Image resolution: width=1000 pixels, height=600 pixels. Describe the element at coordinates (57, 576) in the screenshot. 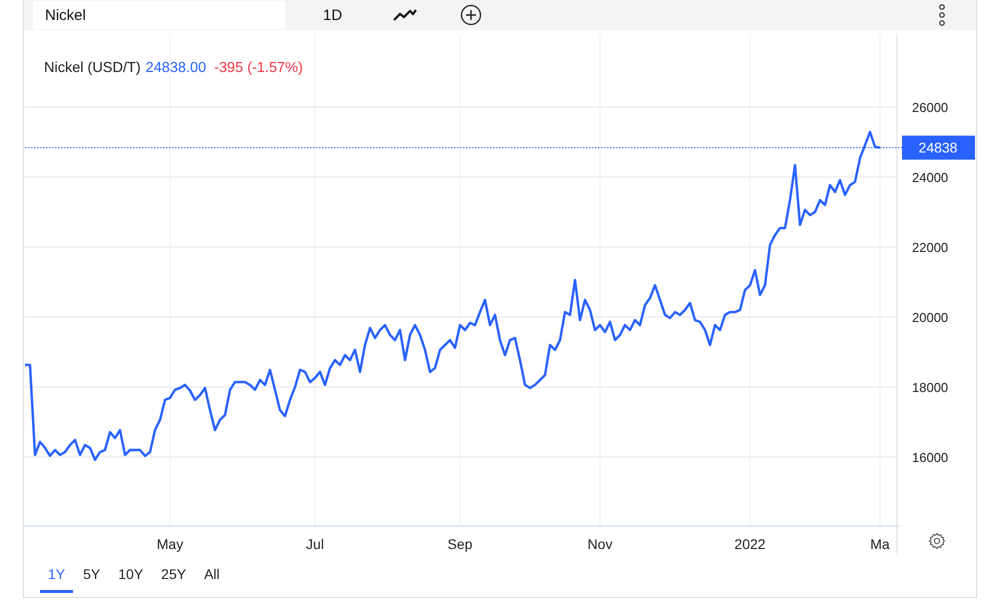

I see `range-tab: 1Y` at that location.